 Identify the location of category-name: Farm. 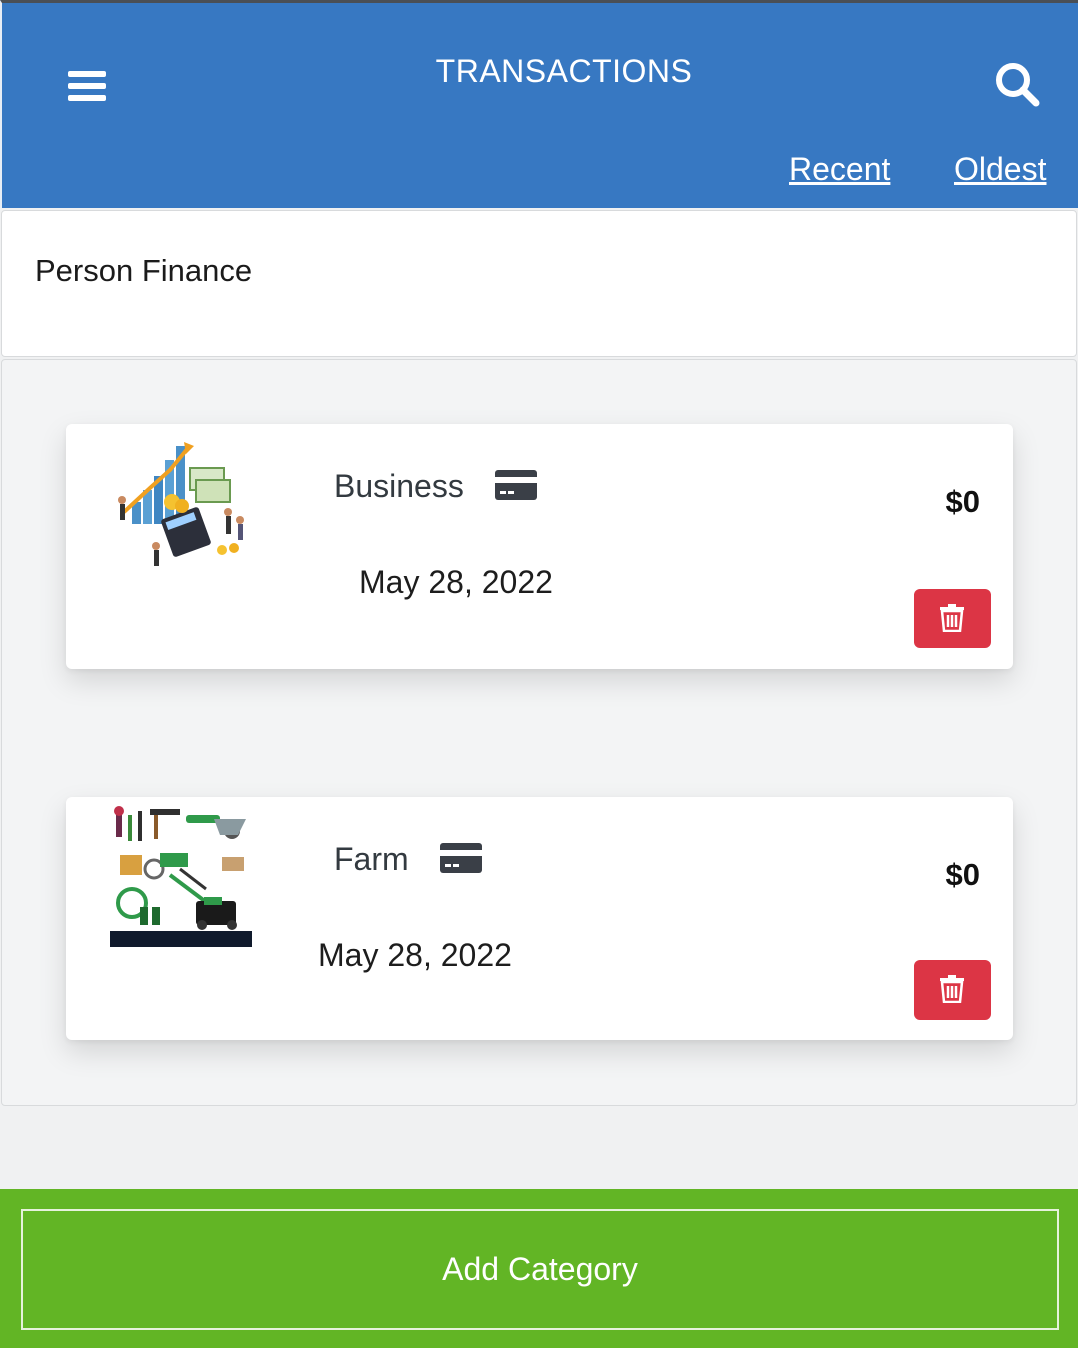
(371, 859).